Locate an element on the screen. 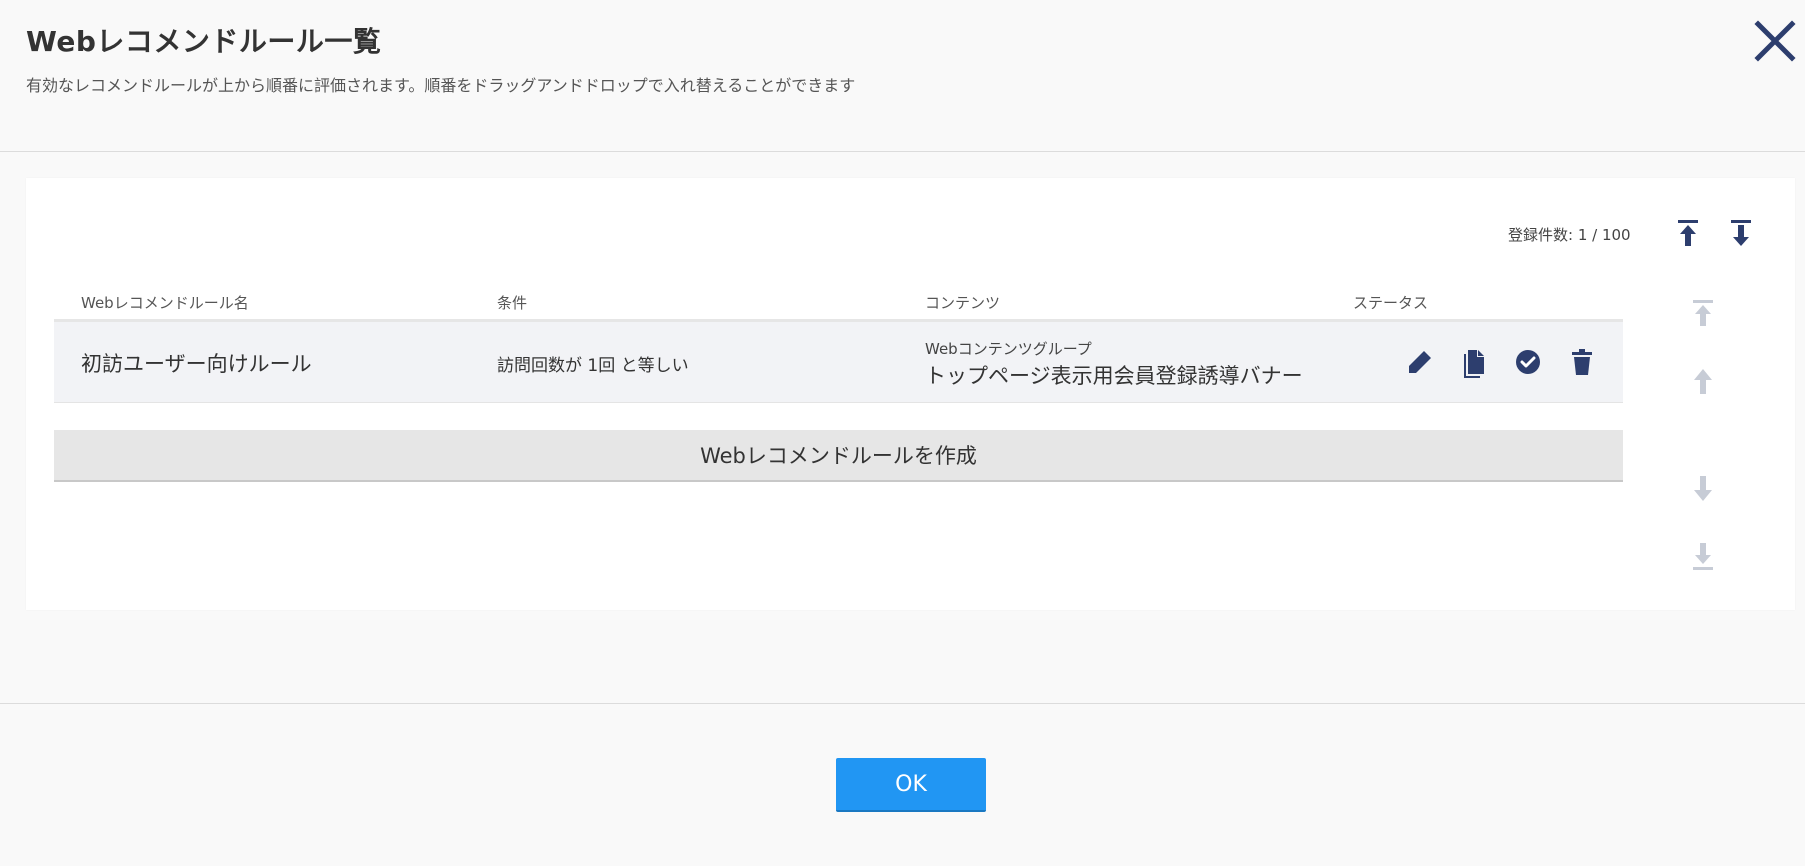  move-first-icon is located at coordinates (1703, 313).